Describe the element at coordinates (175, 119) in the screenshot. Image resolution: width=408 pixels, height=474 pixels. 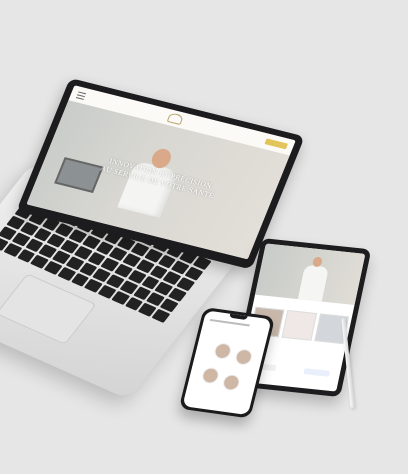
I see `clinic-logo` at that location.